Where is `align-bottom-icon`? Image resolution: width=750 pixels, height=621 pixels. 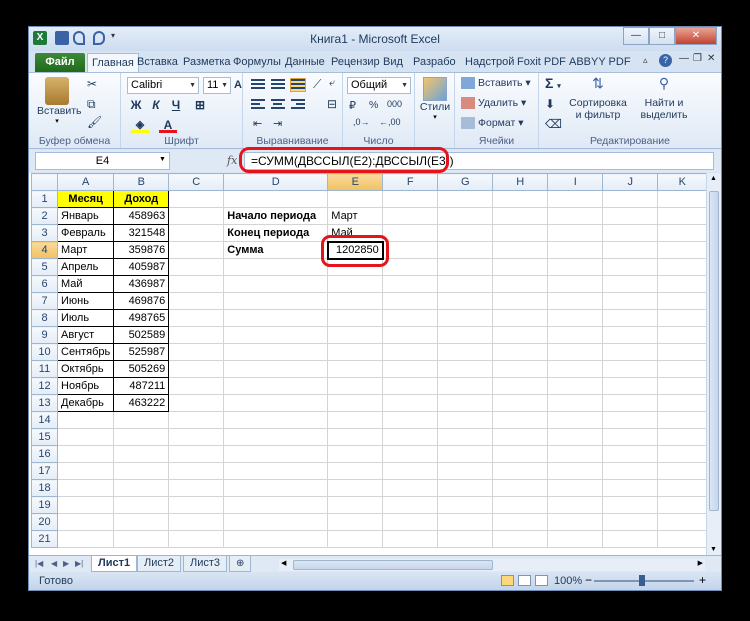
align-bottom-icon is located at coordinates (298, 85).